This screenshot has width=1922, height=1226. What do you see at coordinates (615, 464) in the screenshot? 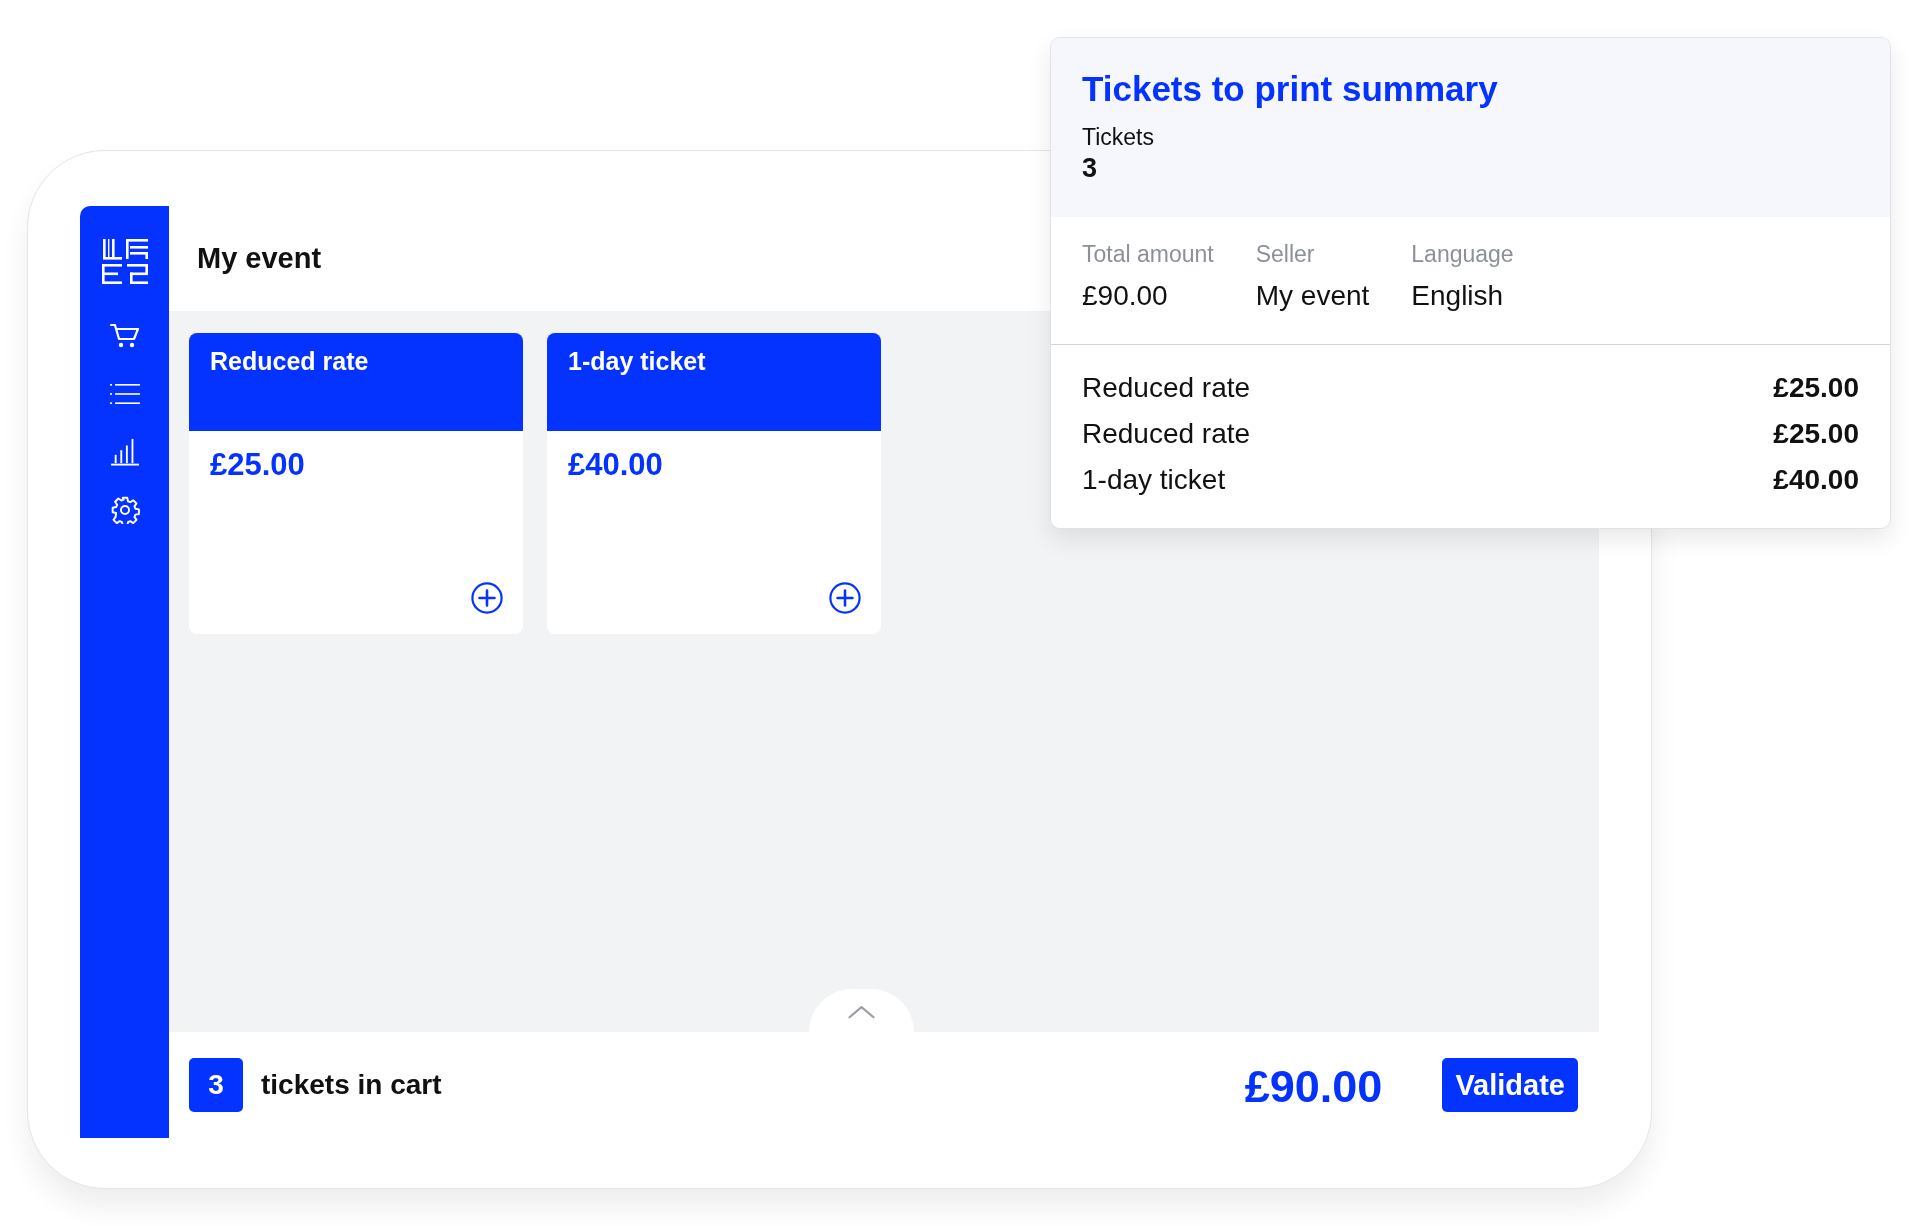
I see `ticket-price: £40.00` at bounding box center [615, 464].